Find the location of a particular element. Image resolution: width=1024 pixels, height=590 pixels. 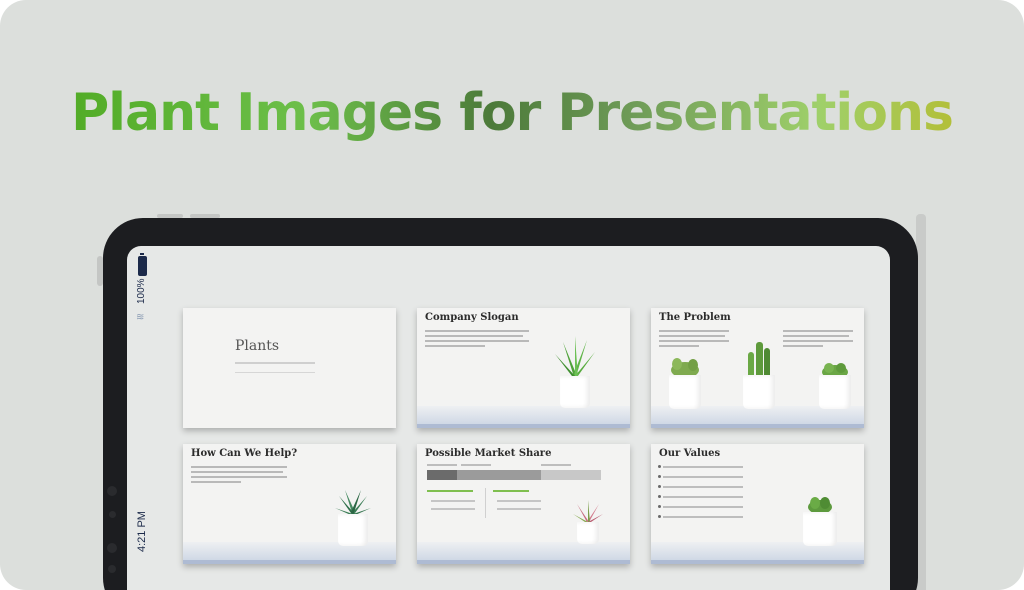

plant-succulent-icon is located at coordinates (353, 503).